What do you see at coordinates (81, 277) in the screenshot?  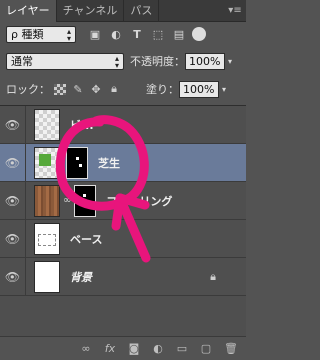 I see `layer-name: 背景` at bounding box center [81, 277].